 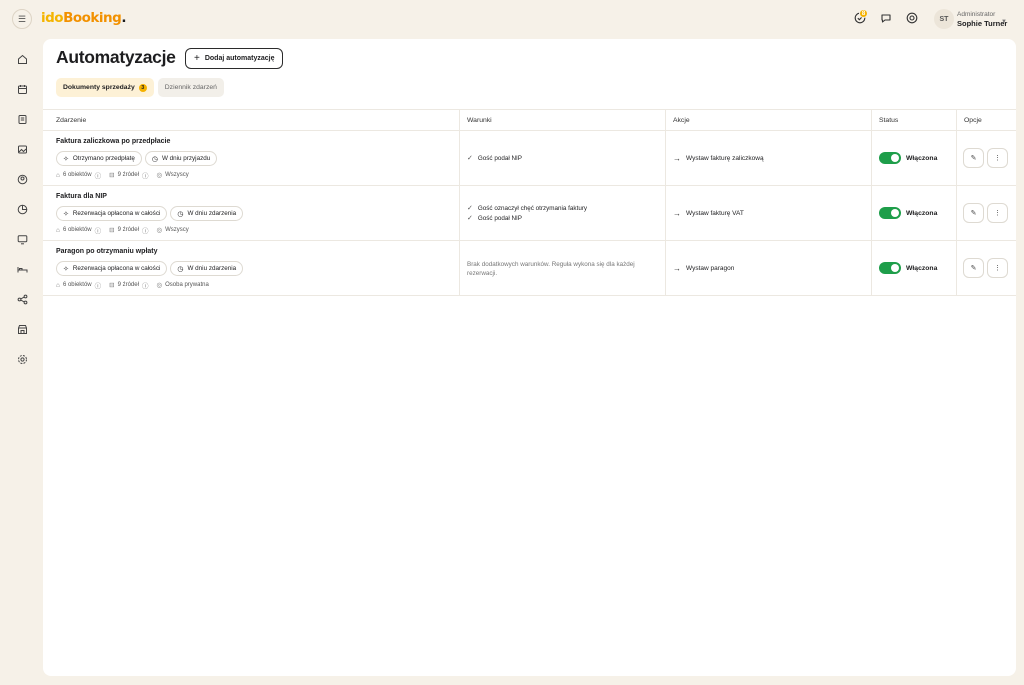 What do you see at coordinates (863, 13) in the screenshot?
I see `notification-badge: 8` at bounding box center [863, 13].